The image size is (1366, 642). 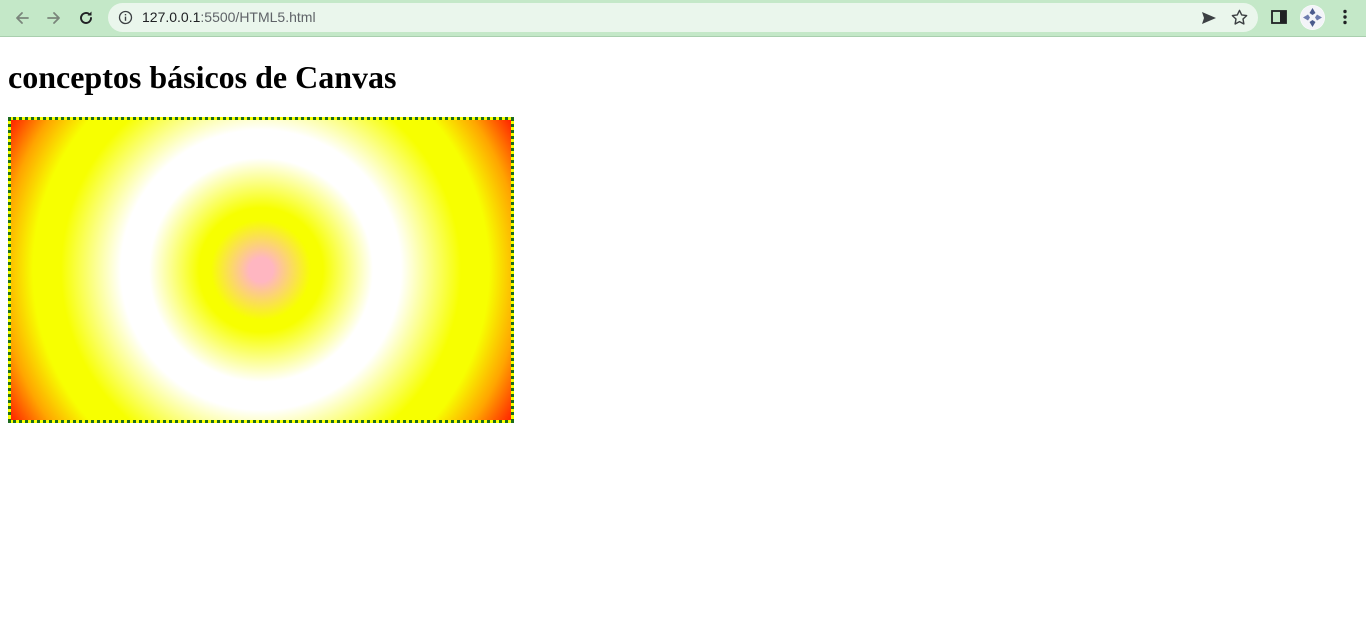 What do you see at coordinates (258, 17) in the screenshot?
I see `url-path: :5500/HTML5.html` at bounding box center [258, 17].